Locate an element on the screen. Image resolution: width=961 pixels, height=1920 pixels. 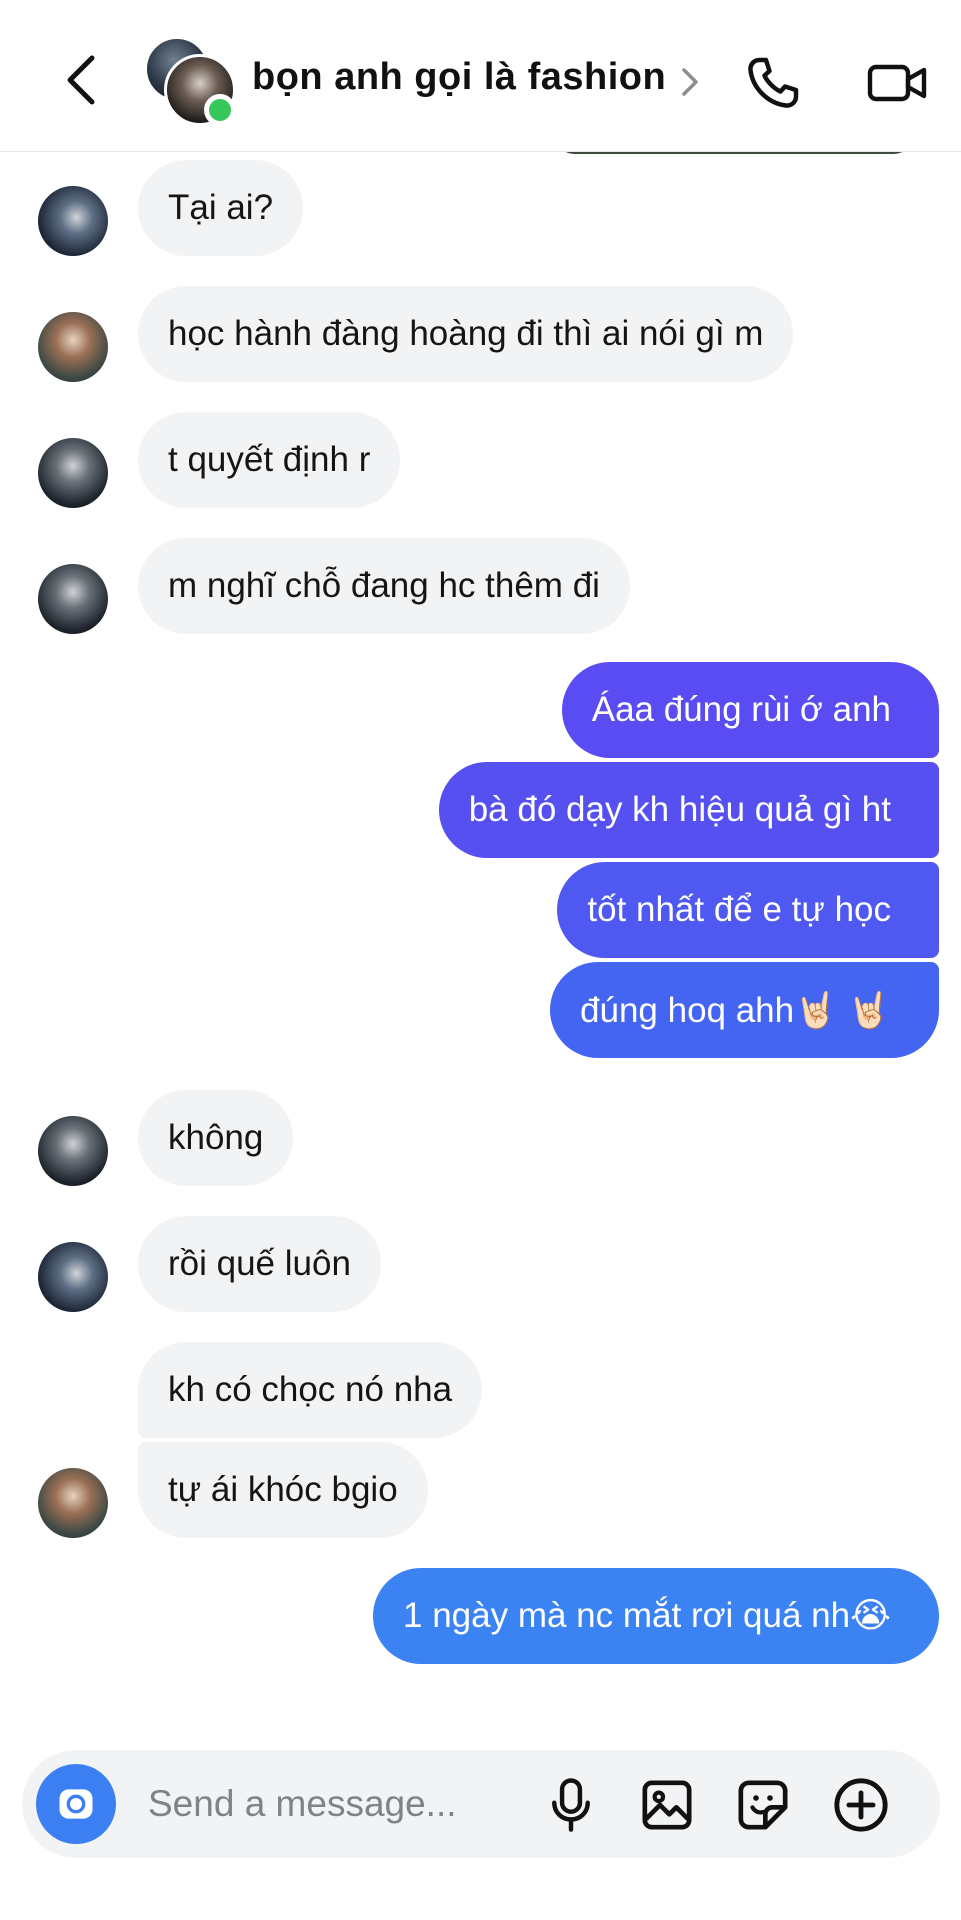
camera-button is located at coordinates (76, 1804).